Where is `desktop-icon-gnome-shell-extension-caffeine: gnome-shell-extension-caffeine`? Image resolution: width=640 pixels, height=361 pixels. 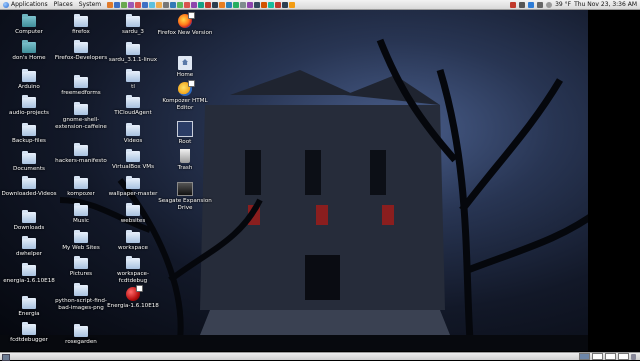 desktop-icon-gnome-shell-extension-caffeine: gnome-shell-extension-caffeine is located at coordinates (81, 116).